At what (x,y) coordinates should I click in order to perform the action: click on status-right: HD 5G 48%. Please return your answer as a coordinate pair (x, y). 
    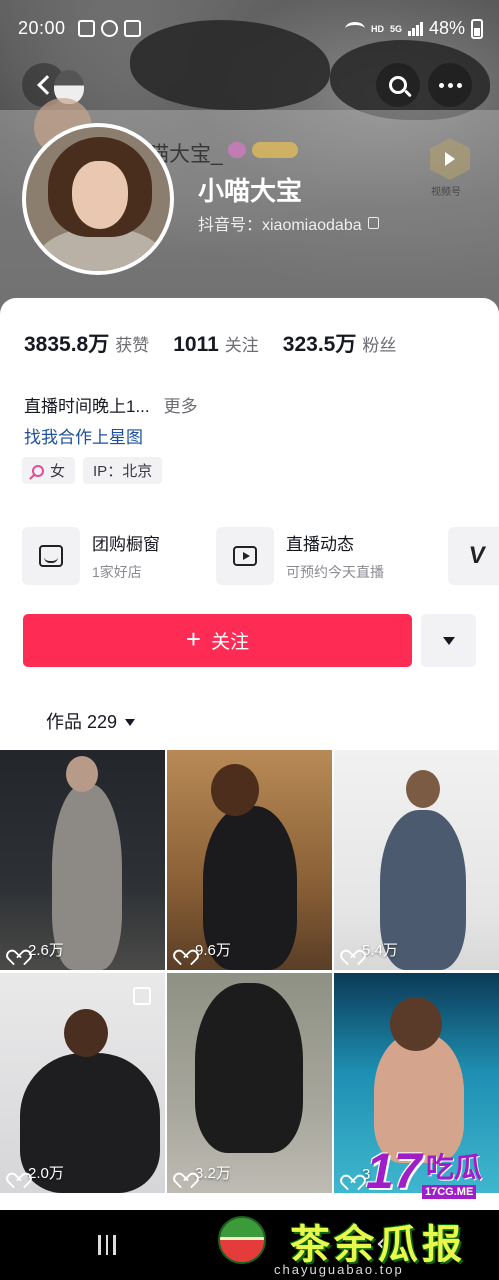
    Looking at the image, I should click on (413, 28).